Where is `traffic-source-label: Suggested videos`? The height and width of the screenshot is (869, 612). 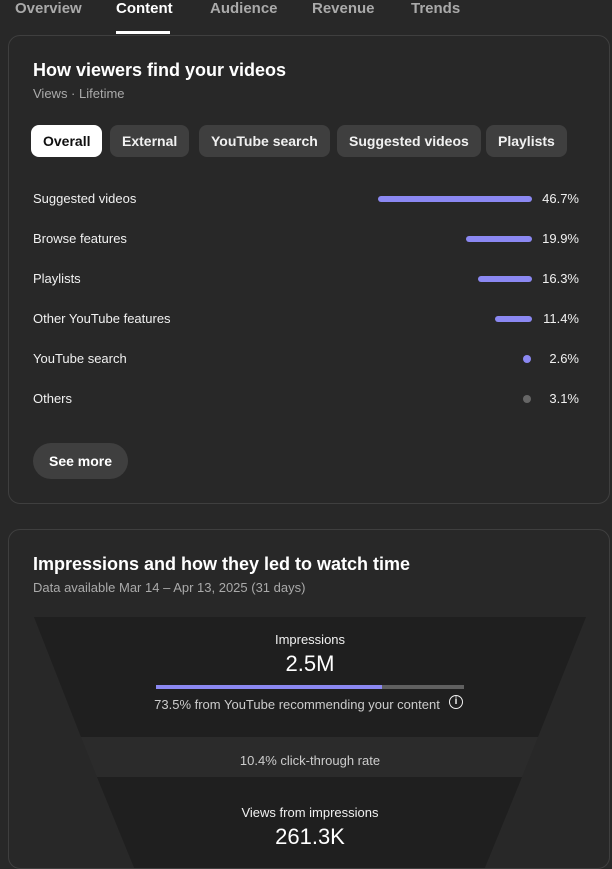
traffic-source-label: Suggested videos is located at coordinates (85, 198).